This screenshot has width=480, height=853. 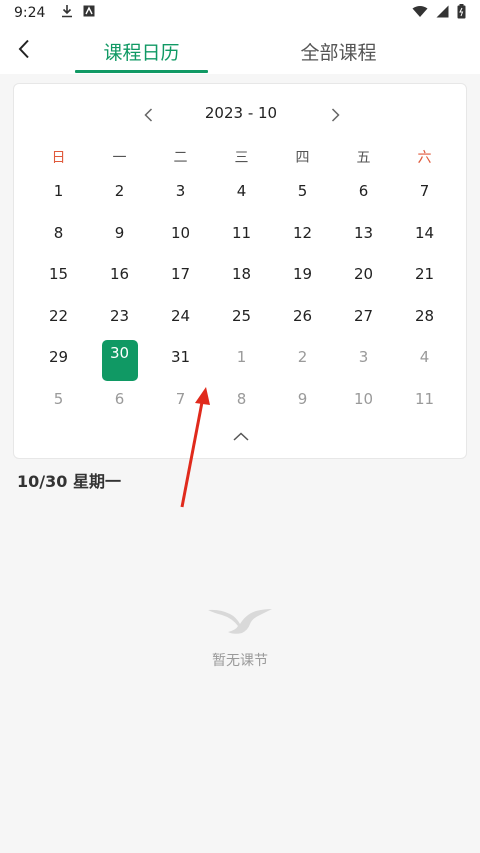 What do you see at coordinates (240, 638) in the screenshot?
I see `empty-state: 暂无课节` at bounding box center [240, 638].